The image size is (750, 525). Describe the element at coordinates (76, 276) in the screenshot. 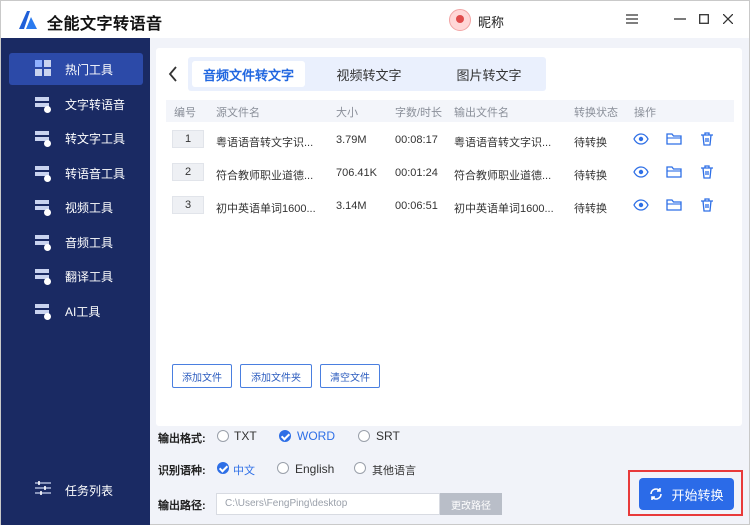

I see `sidebar-item-translate: 翻译工具` at that location.